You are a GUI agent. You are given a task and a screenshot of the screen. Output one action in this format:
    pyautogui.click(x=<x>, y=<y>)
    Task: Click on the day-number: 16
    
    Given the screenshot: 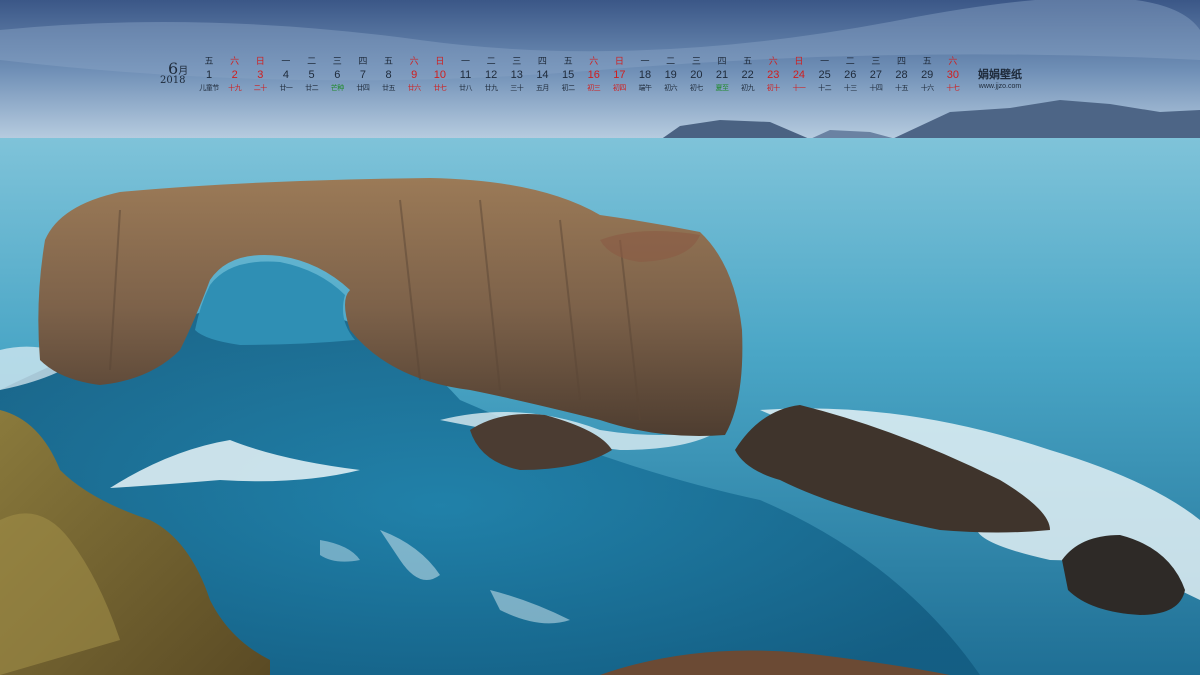 What is the action you would take?
    pyautogui.click(x=593, y=75)
    